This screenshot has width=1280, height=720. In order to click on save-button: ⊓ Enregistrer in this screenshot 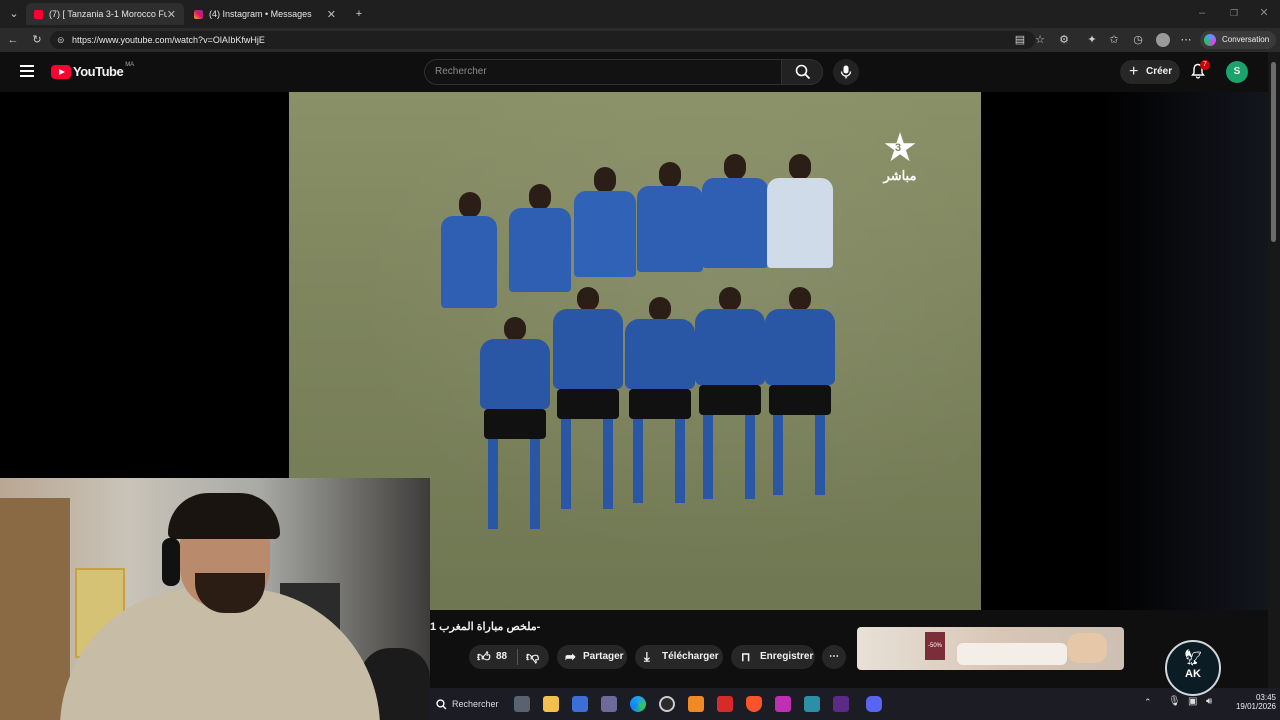, I will do `click(773, 657)`.